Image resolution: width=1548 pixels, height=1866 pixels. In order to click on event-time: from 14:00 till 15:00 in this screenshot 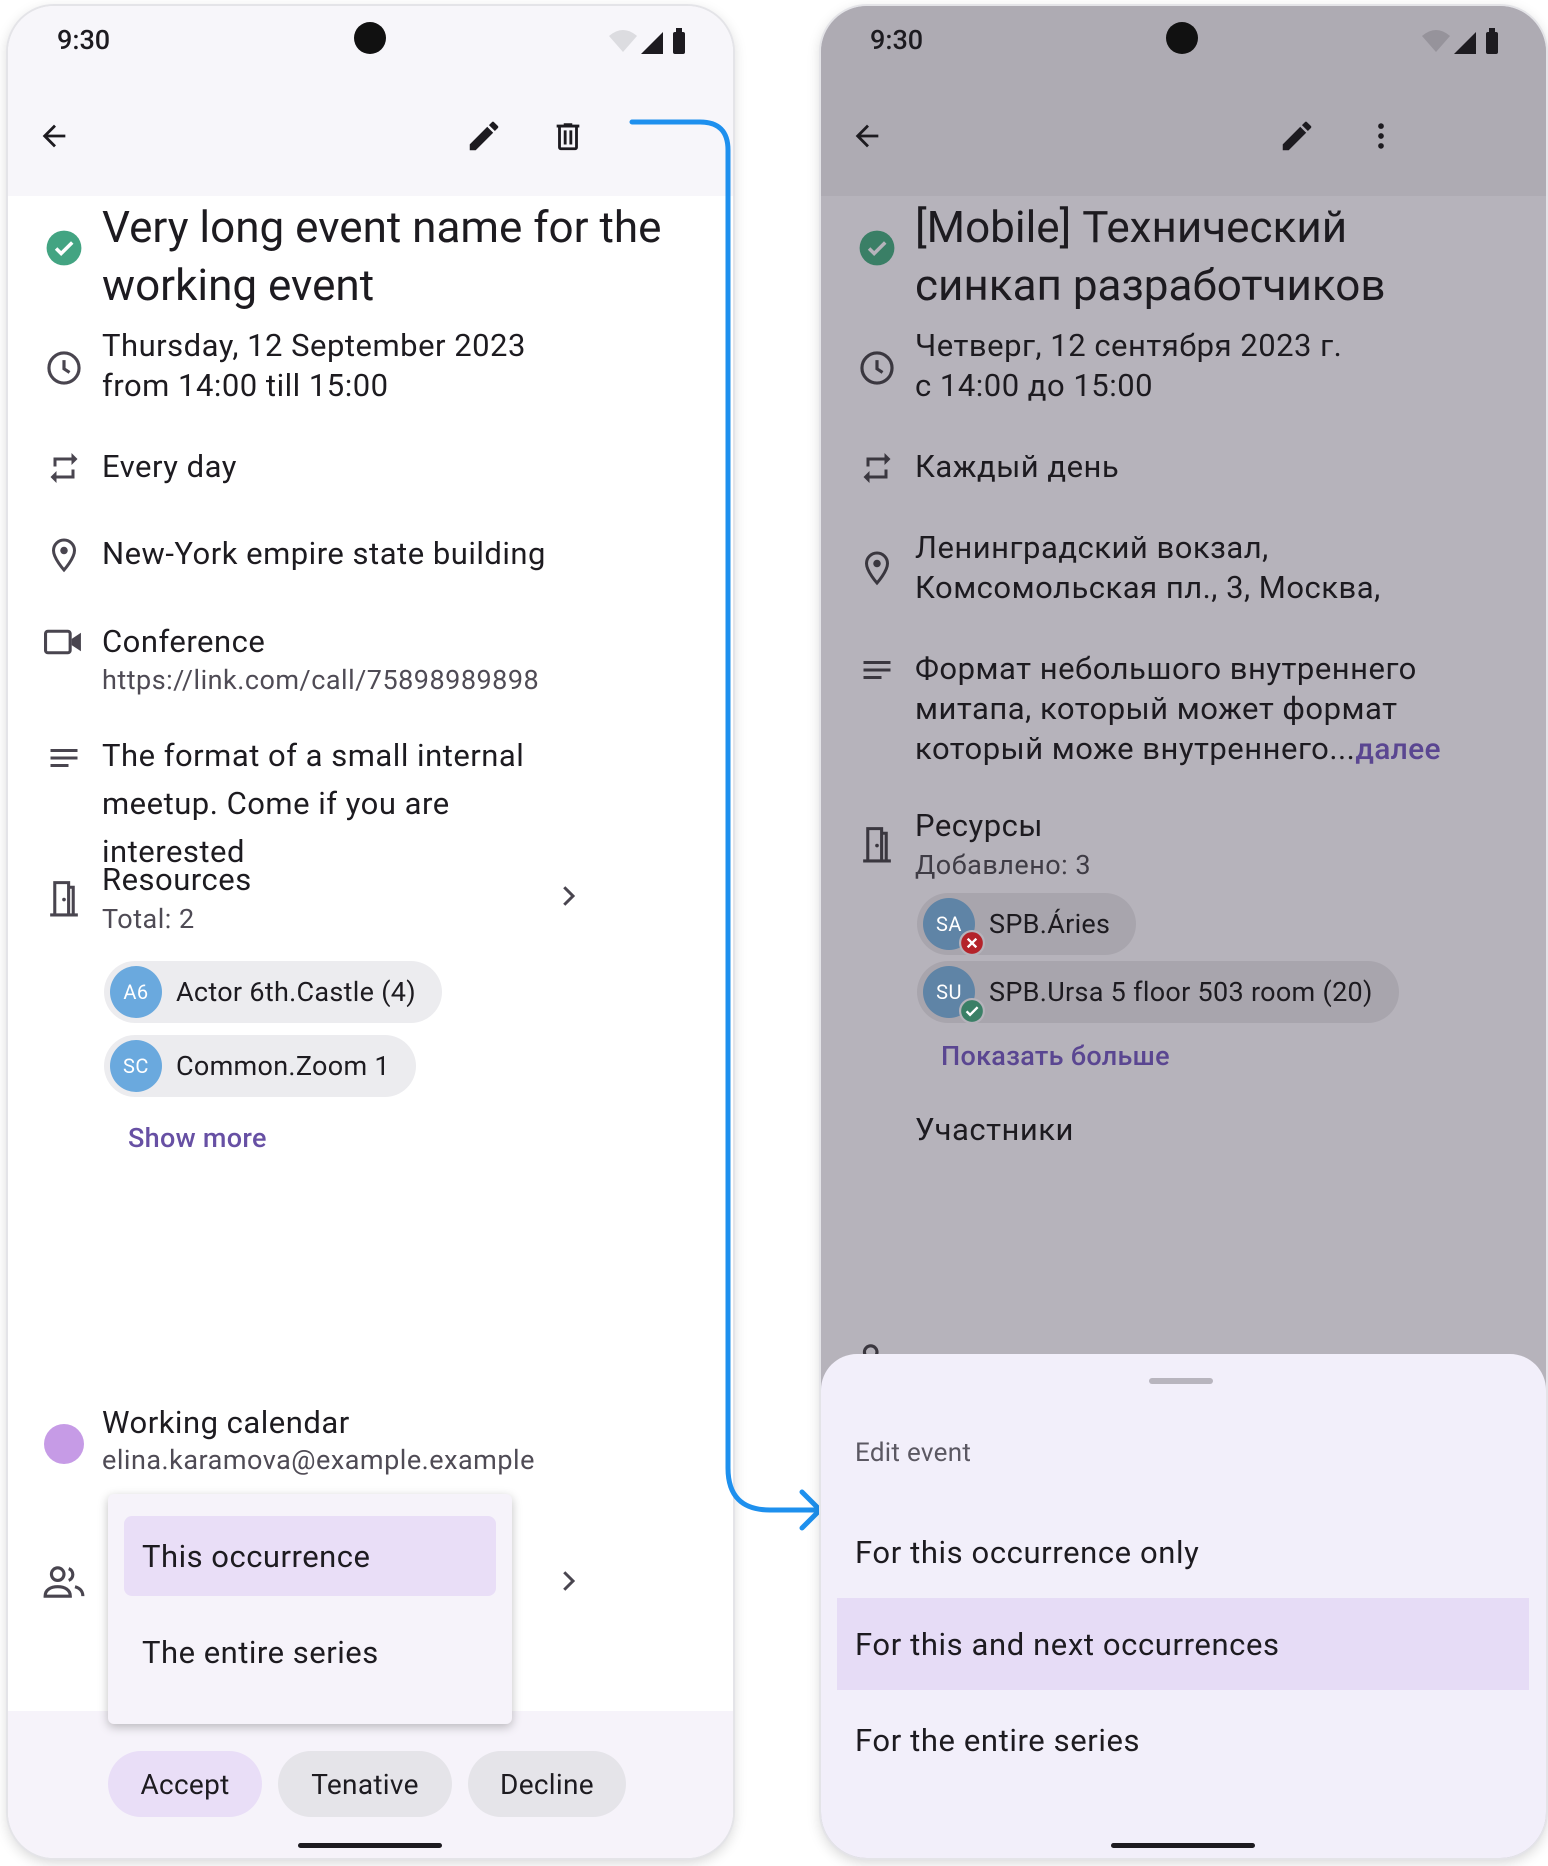, I will do `click(245, 385)`.